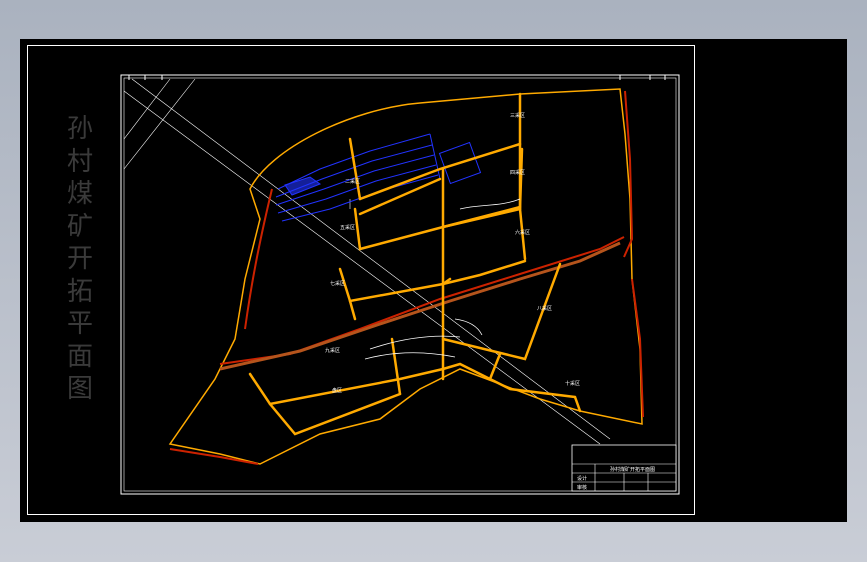 The width and height of the screenshot is (867, 562). What do you see at coordinates (632, 469) in the screenshot?
I see `title-block-heading: 孙村煤矿开拓平面图` at bounding box center [632, 469].